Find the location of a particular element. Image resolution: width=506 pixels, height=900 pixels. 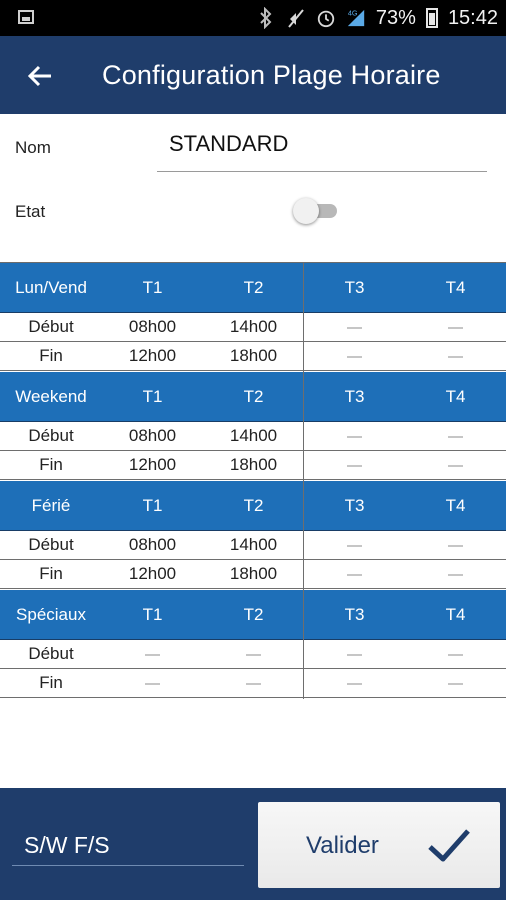

back-button is located at coordinates (40, 76).